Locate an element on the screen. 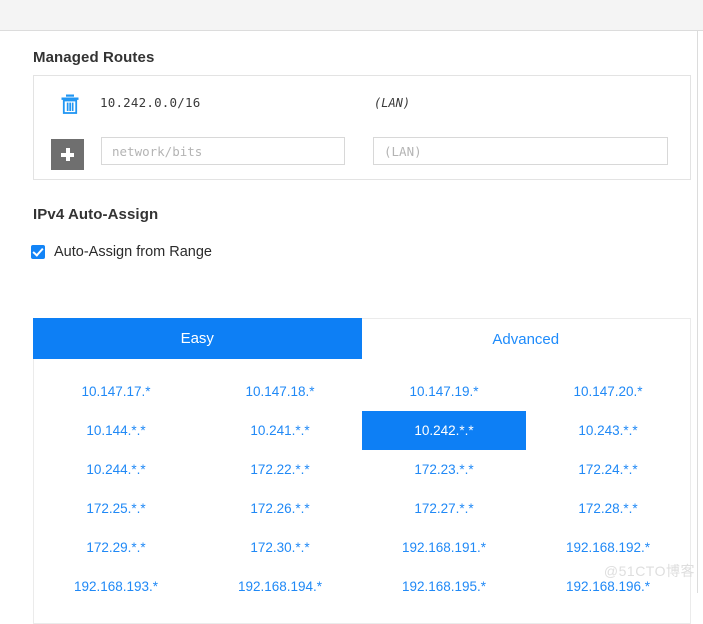  range-cell: 192.168.194.* is located at coordinates (280, 586).